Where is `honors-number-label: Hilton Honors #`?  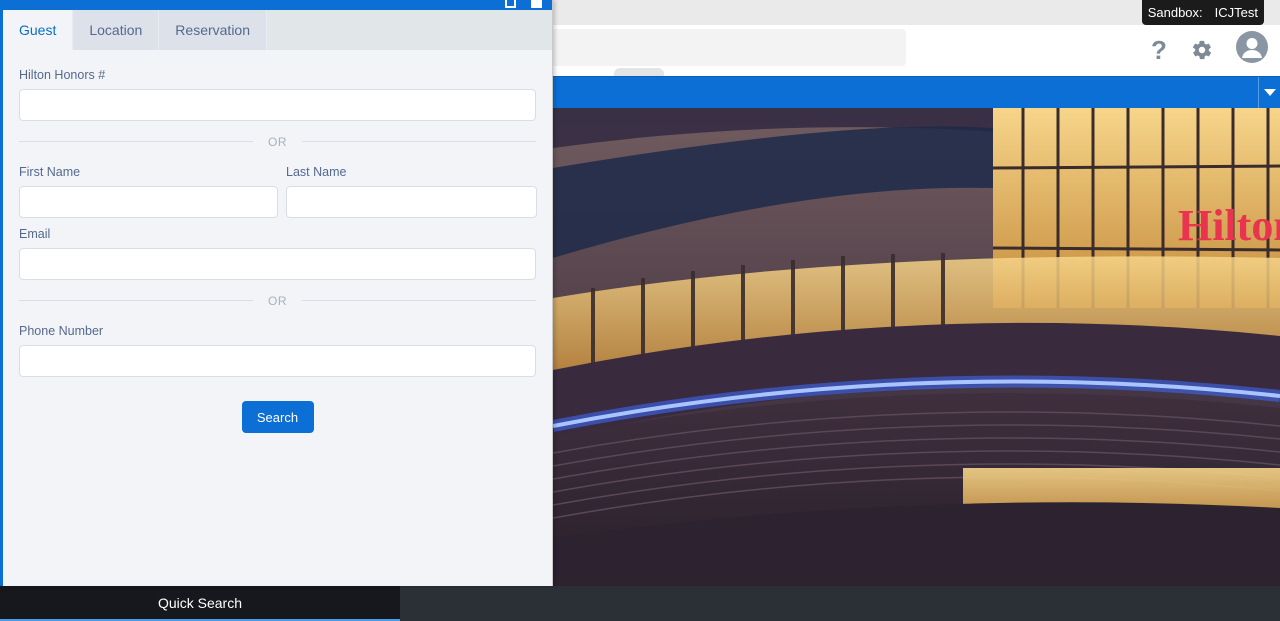 honors-number-label: Hilton Honors # is located at coordinates (62, 75).